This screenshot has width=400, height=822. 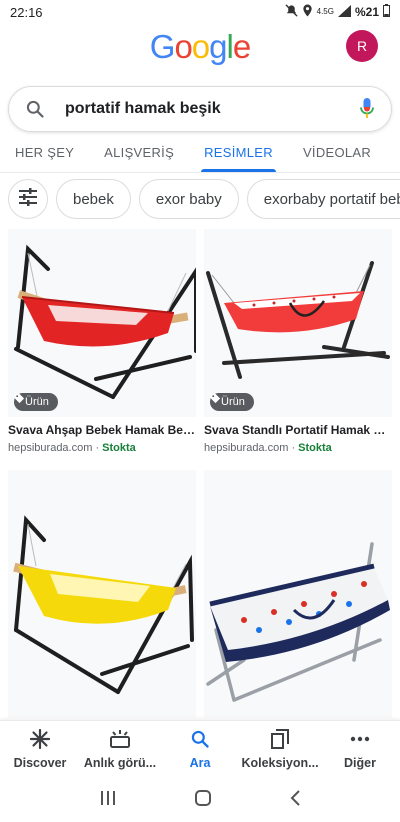 What do you see at coordinates (291, 12) in the screenshot?
I see `mute-icon` at bounding box center [291, 12].